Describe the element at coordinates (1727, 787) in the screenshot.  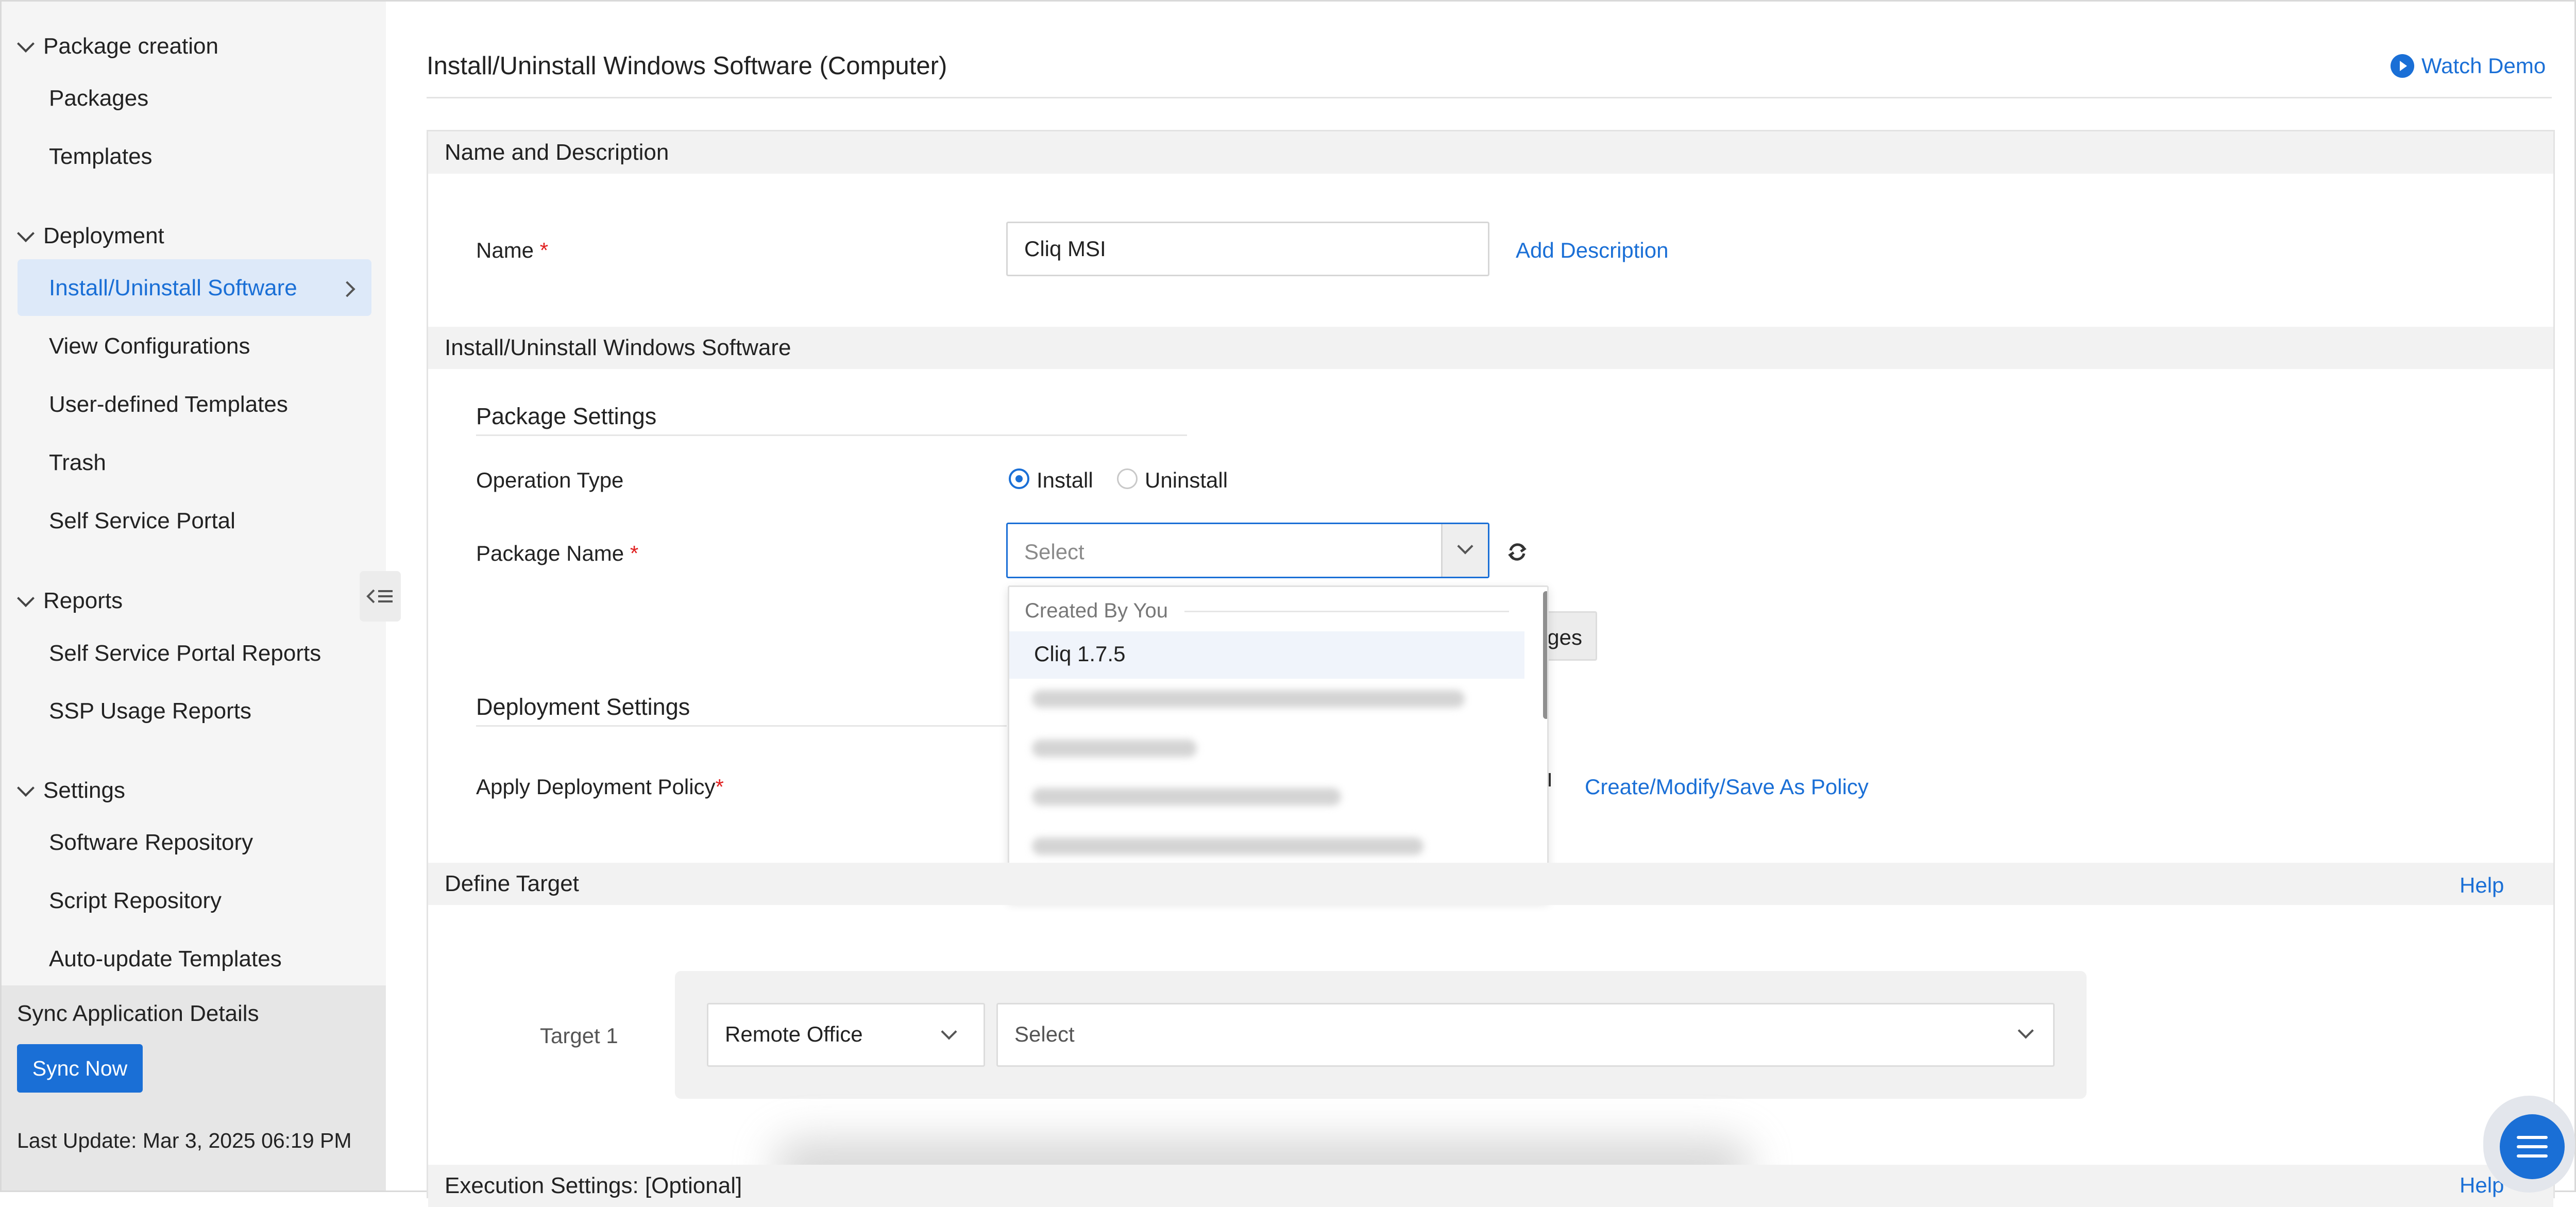
I see `create-modify-policy-link: Create/Modify/Save As Policy` at that location.